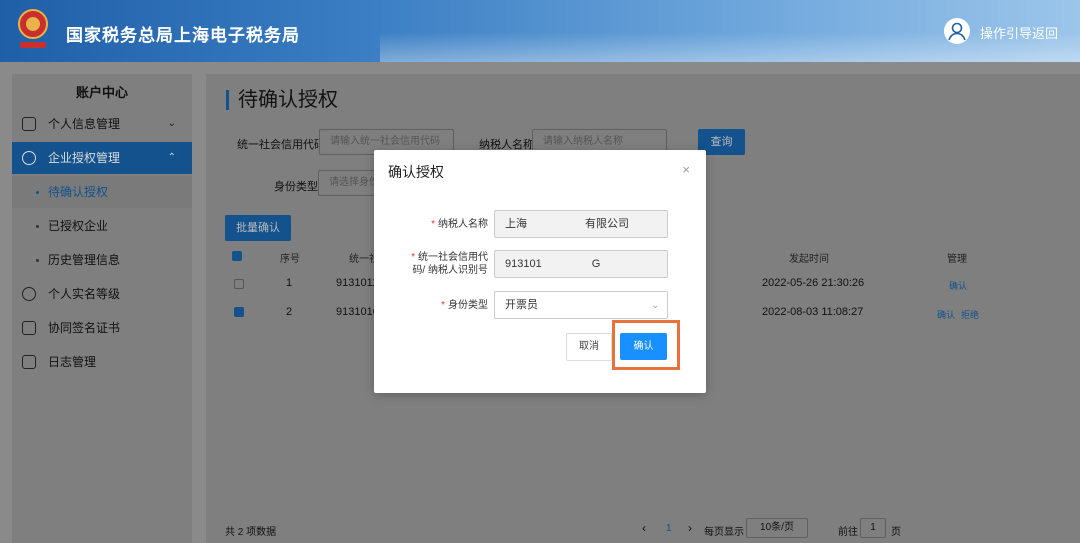 This screenshot has height=543, width=1080. What do you see at coordinates (29, 362) in the screenshot?
I see `log-document-icon` at bounding box center [29, 362].